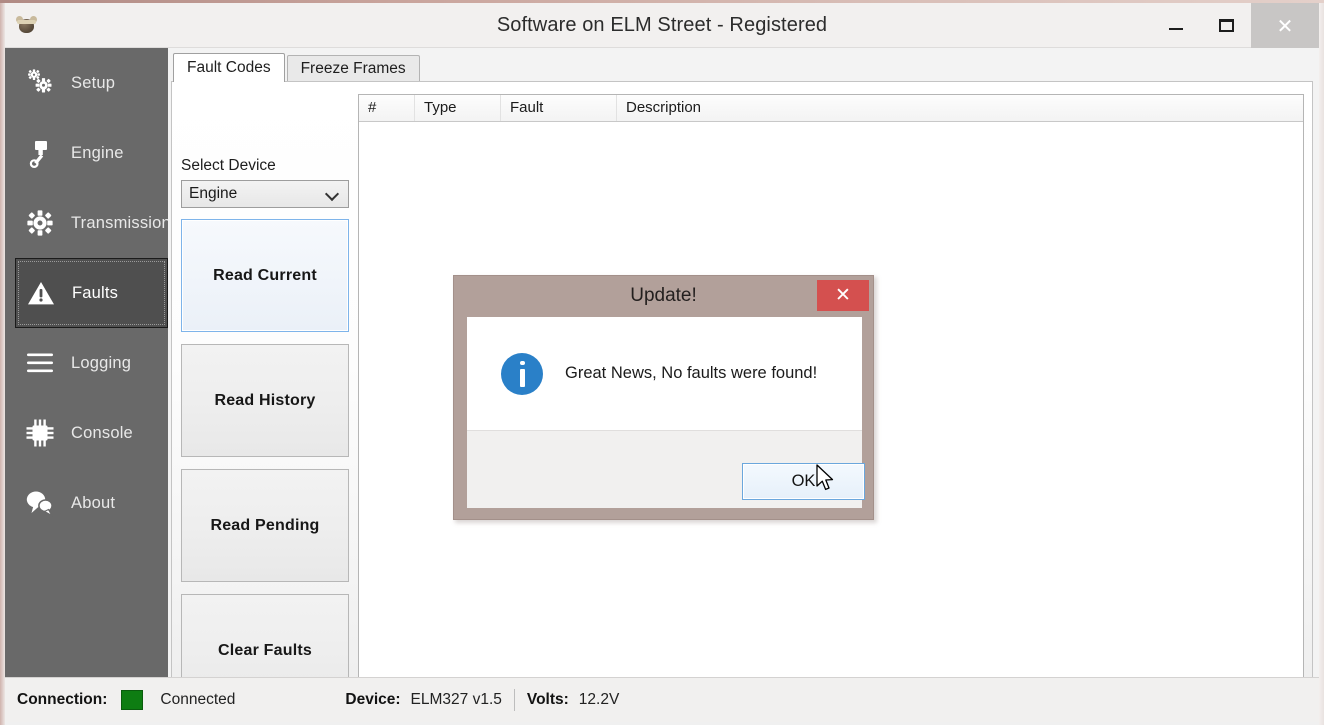 The height and width of the screenshot is (725, 1324). What do you see at coordinates (1321, 364) in the screenshot?
I see `window-frame-right` at bounding box center [1321, 364].